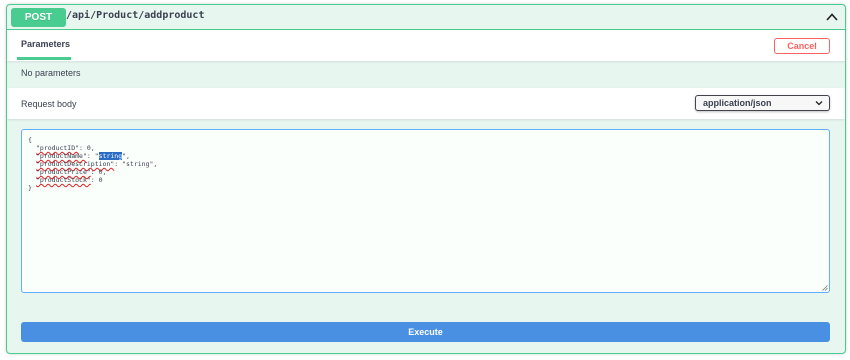 This screenshot has width=850, height=360. Describe the element at coordinates (425, 172) in the screenshot. I see `code-line-product-price: "productPrice": 0,` at that location.